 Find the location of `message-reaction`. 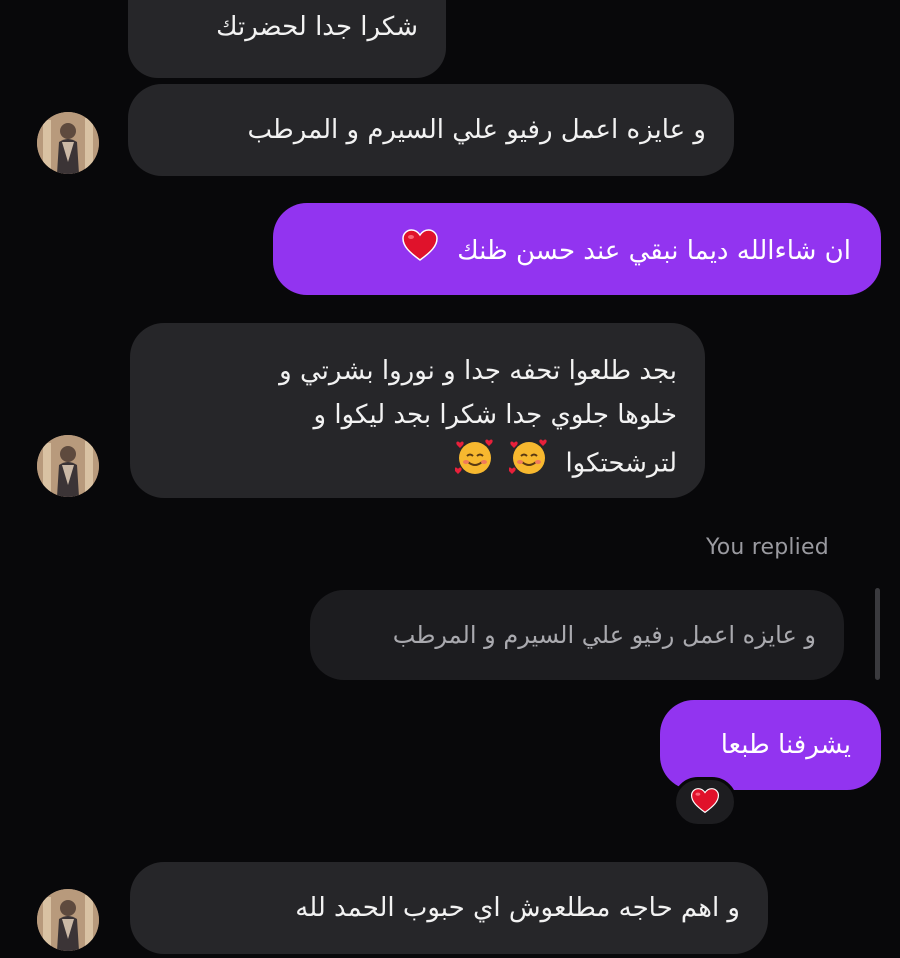

message-reaction is located at coordinates (705, 802).